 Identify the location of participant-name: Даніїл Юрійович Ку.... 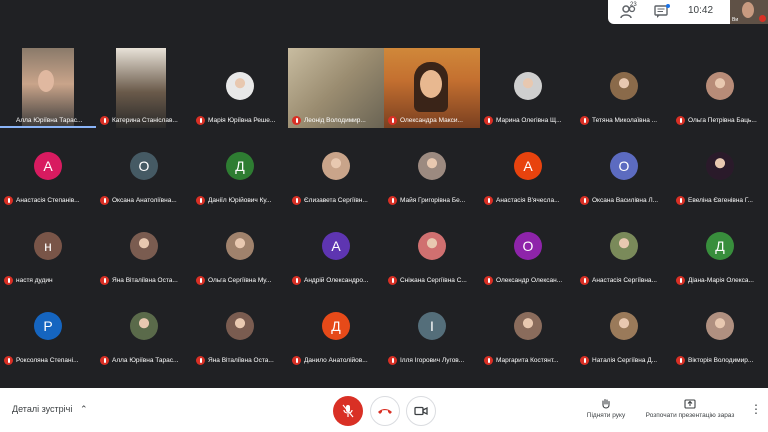
(240, 200).